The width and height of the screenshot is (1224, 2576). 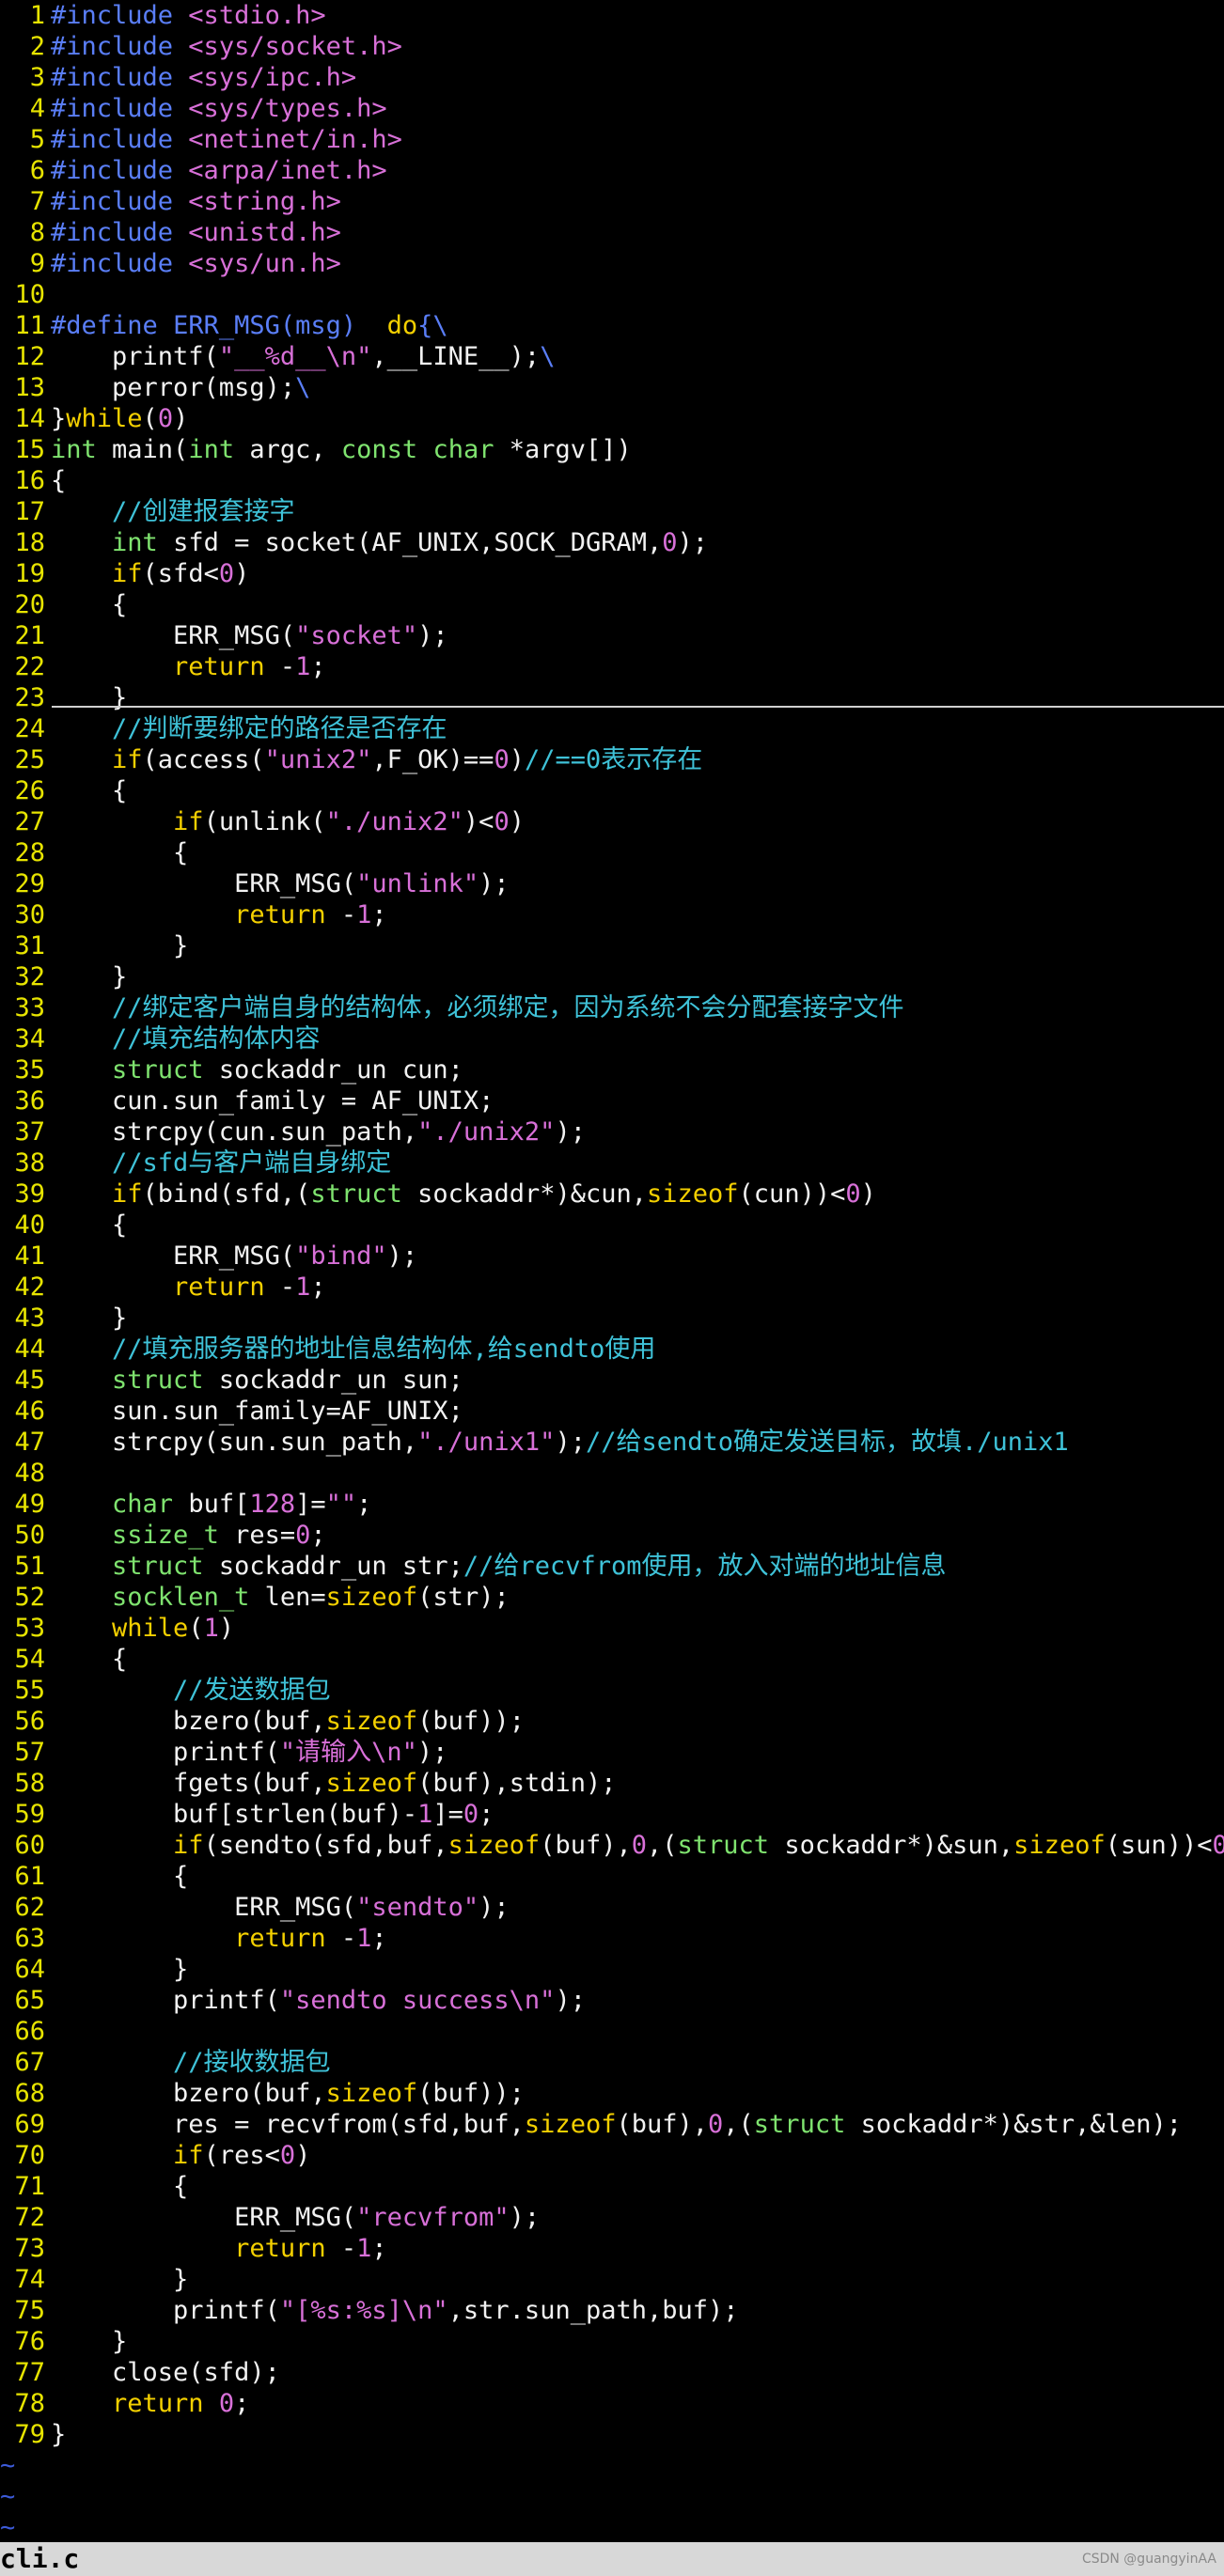 I want to click on code-line: 37 strcpy(cun.sun_path,"./unix2");, so click(x=292, y=1131).